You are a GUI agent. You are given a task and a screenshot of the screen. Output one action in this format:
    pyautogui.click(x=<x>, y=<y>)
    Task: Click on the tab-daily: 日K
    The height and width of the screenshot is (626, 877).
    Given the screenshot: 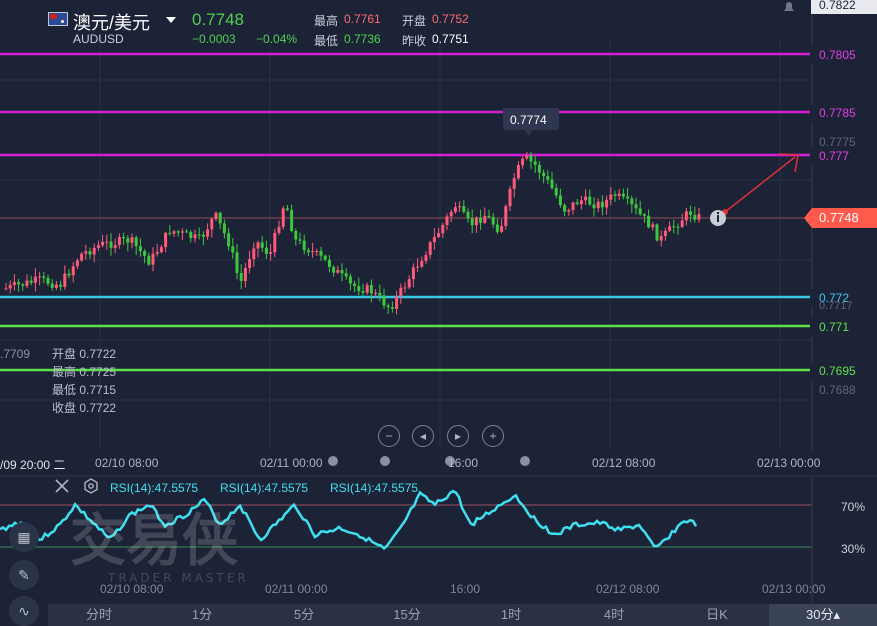 What is the action you would take?
    pyautogui.click(x=717, y=615)
    